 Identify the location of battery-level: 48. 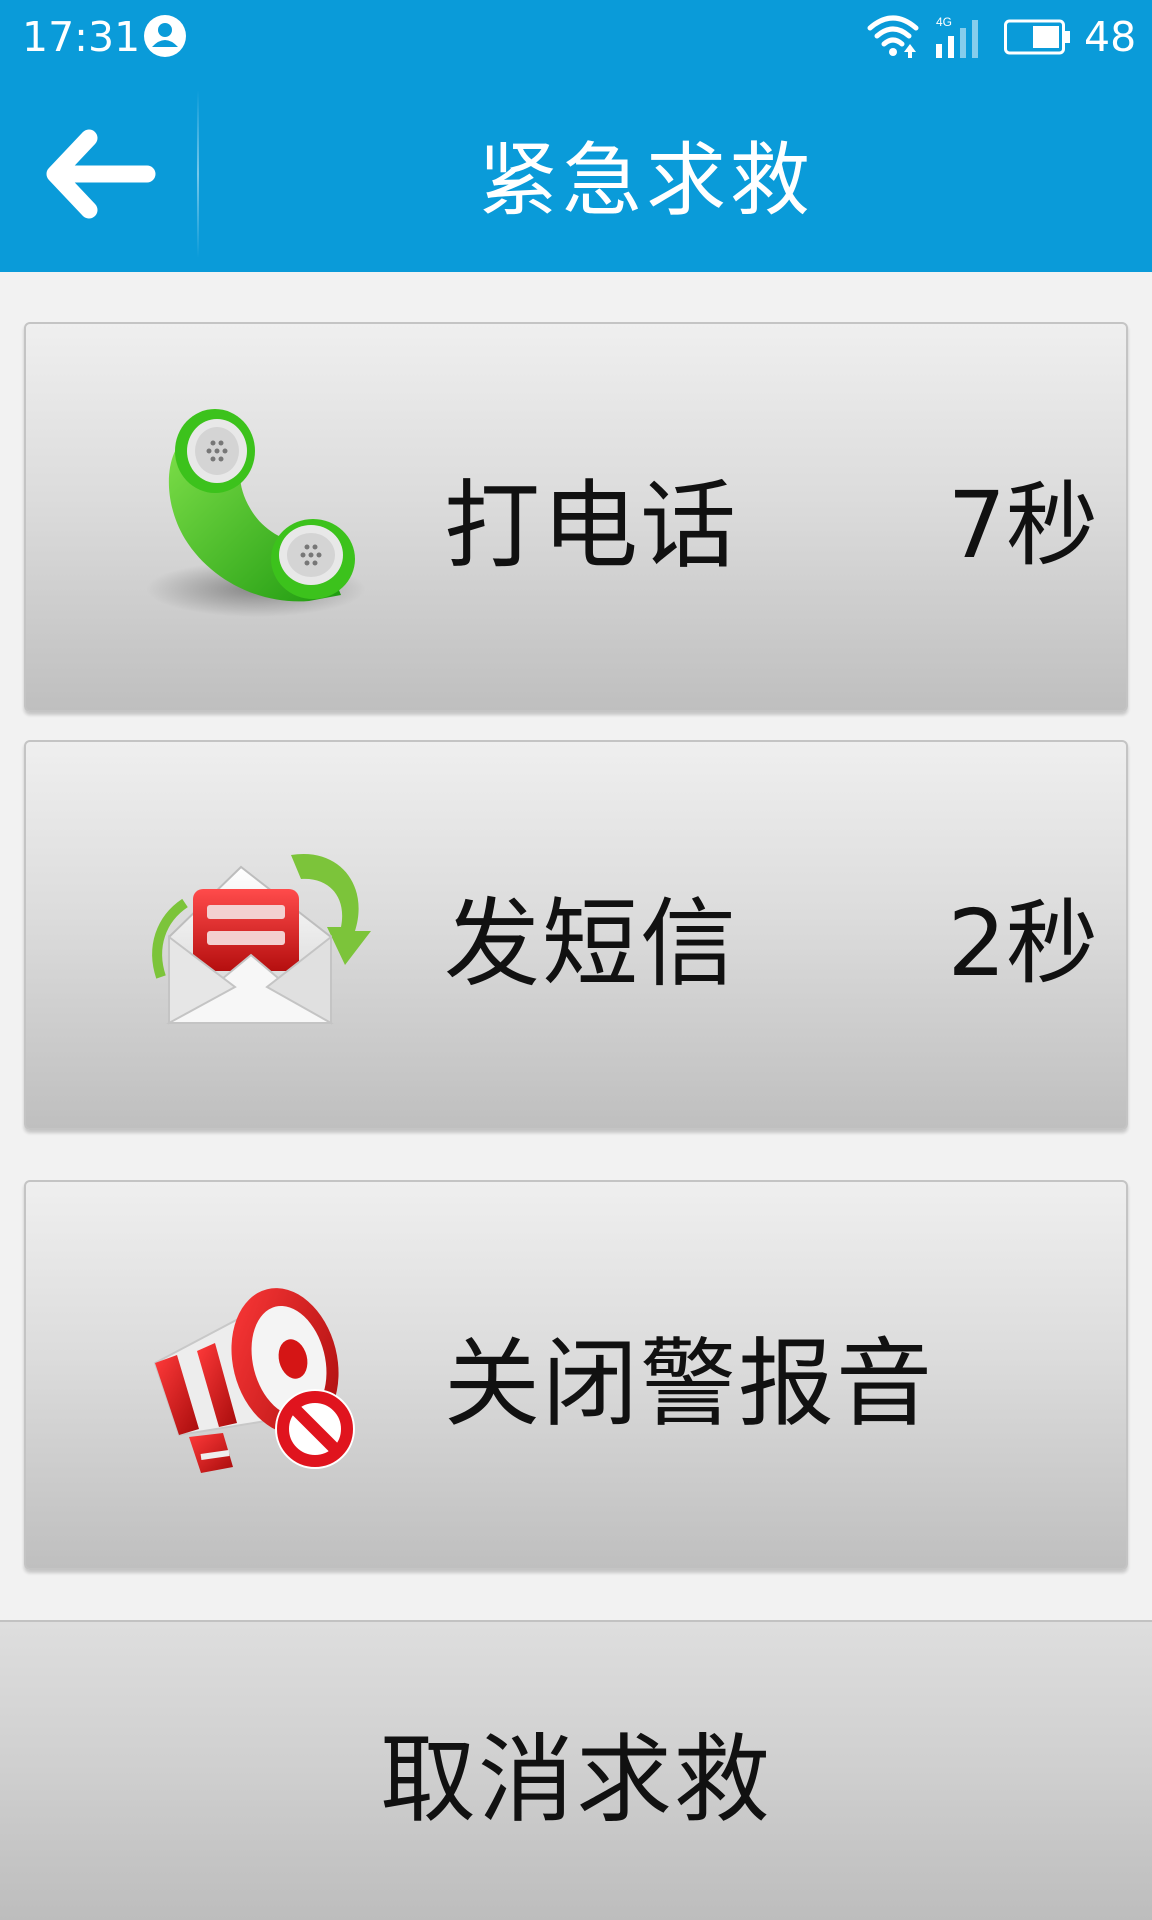
(1110, 37).